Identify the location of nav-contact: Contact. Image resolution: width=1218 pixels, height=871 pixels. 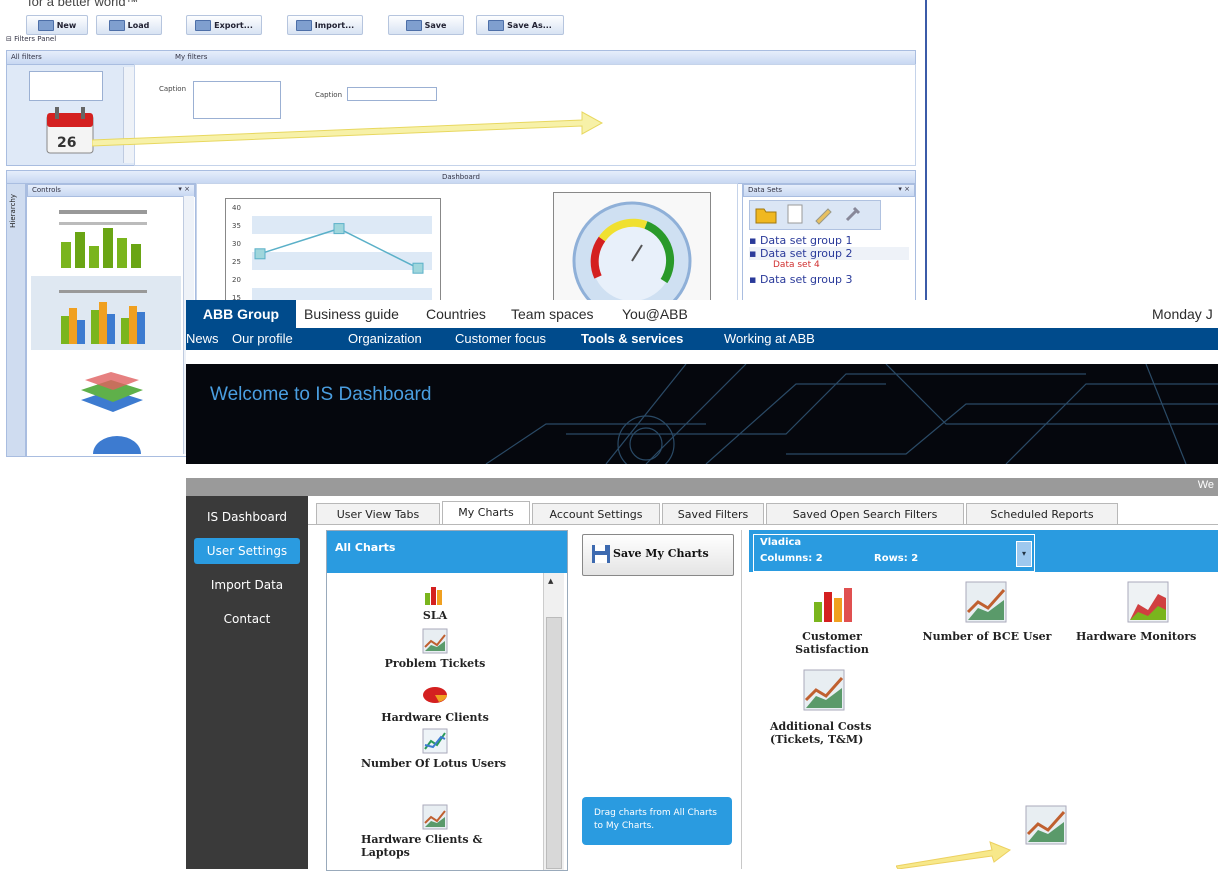
(247, 619).